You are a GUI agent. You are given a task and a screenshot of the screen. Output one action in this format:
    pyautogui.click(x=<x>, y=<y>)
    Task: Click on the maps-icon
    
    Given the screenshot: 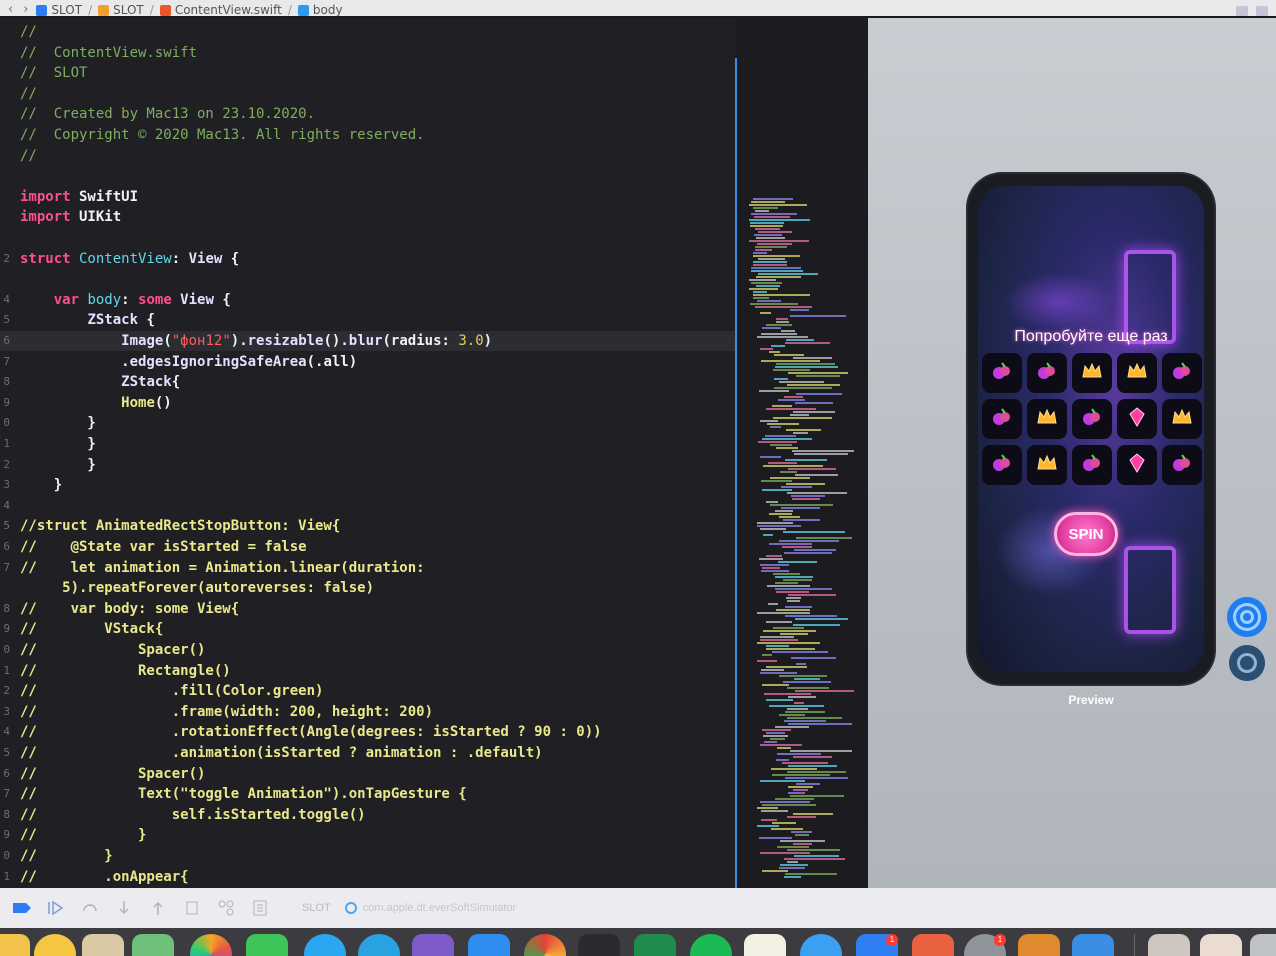 What is the action you would take?
    pyautogui.click(x=153, y=945)
    